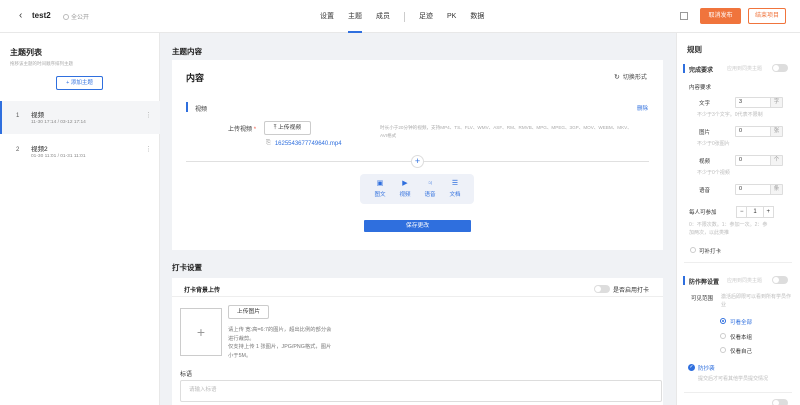 Image resolution: width=800 pixels, height=405 pixels. Describe the element at coordinates (755, 212) in the screenshot. I see `per-person-stepper: − 1 +` at that location.